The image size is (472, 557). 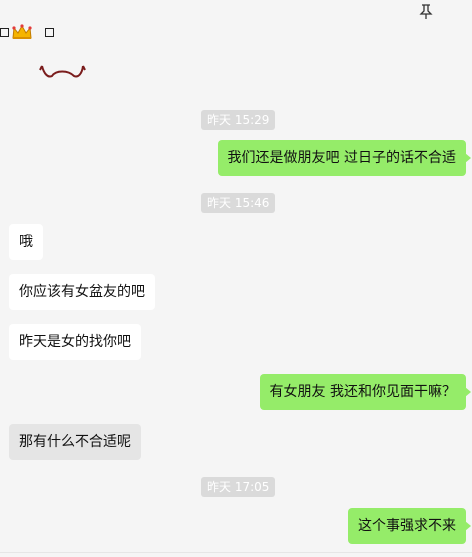 I want to click on divider, so click(x=236, y=552).